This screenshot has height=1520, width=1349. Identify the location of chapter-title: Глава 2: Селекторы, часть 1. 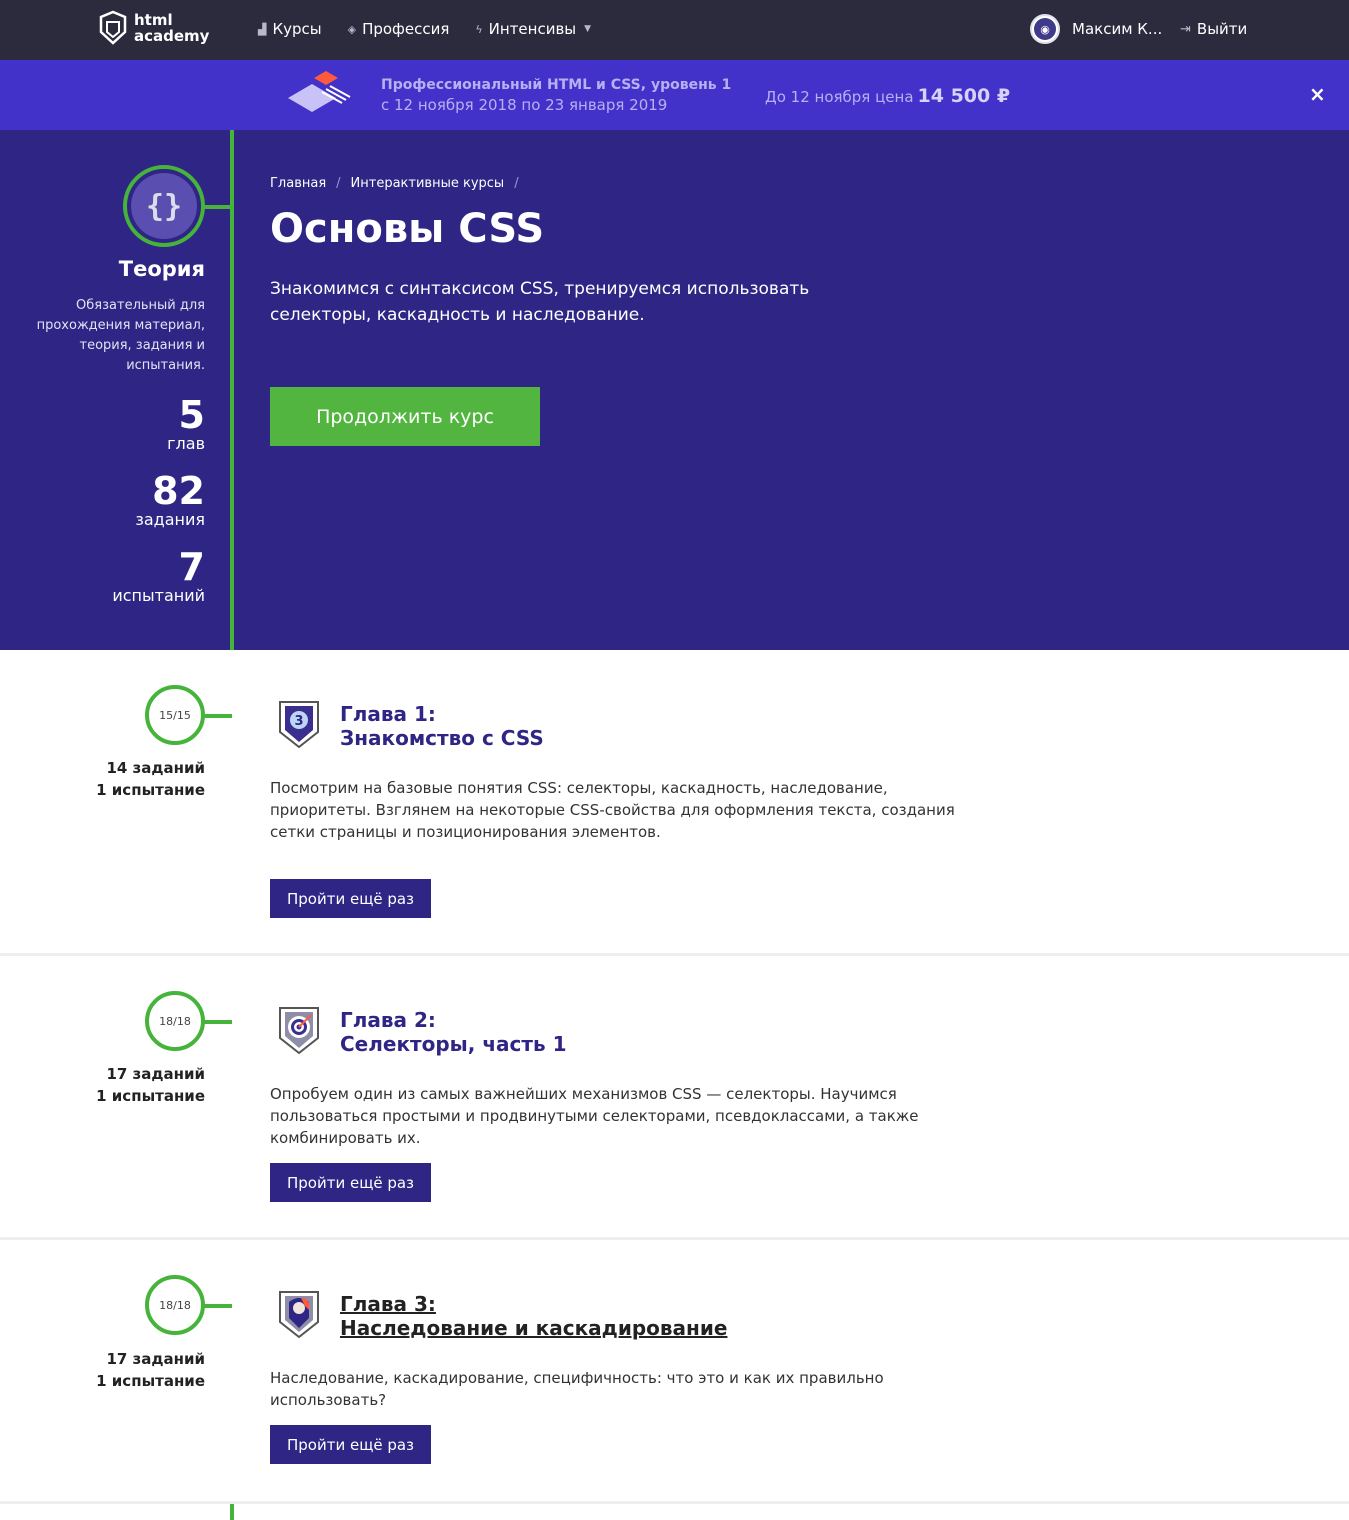
(453, 1032).